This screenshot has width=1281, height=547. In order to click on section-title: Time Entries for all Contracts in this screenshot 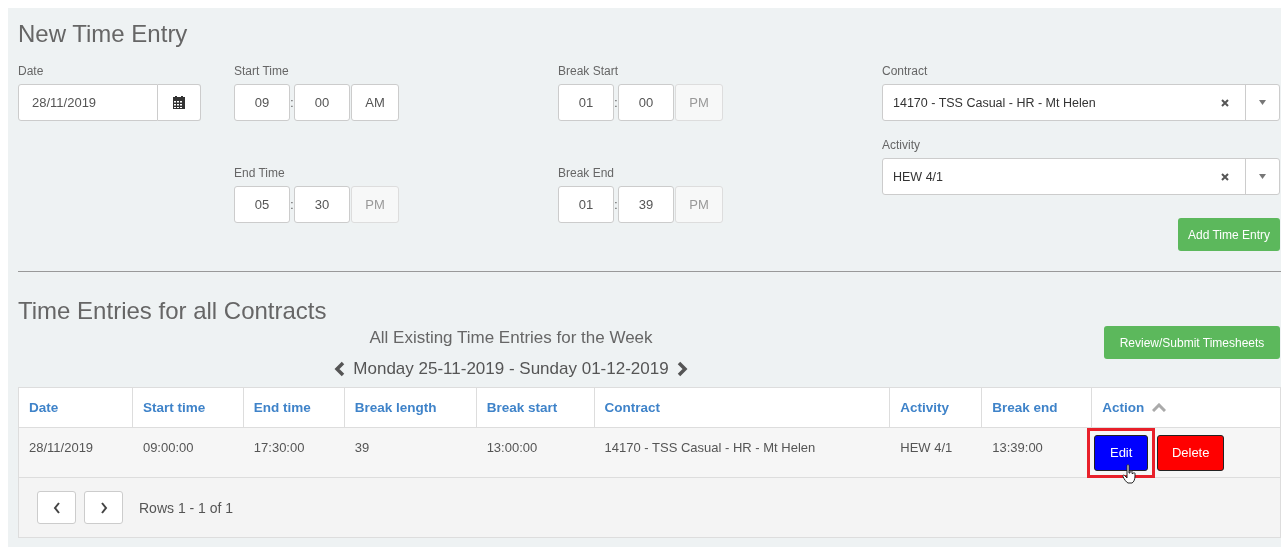, I will do `click(173, 311)`.